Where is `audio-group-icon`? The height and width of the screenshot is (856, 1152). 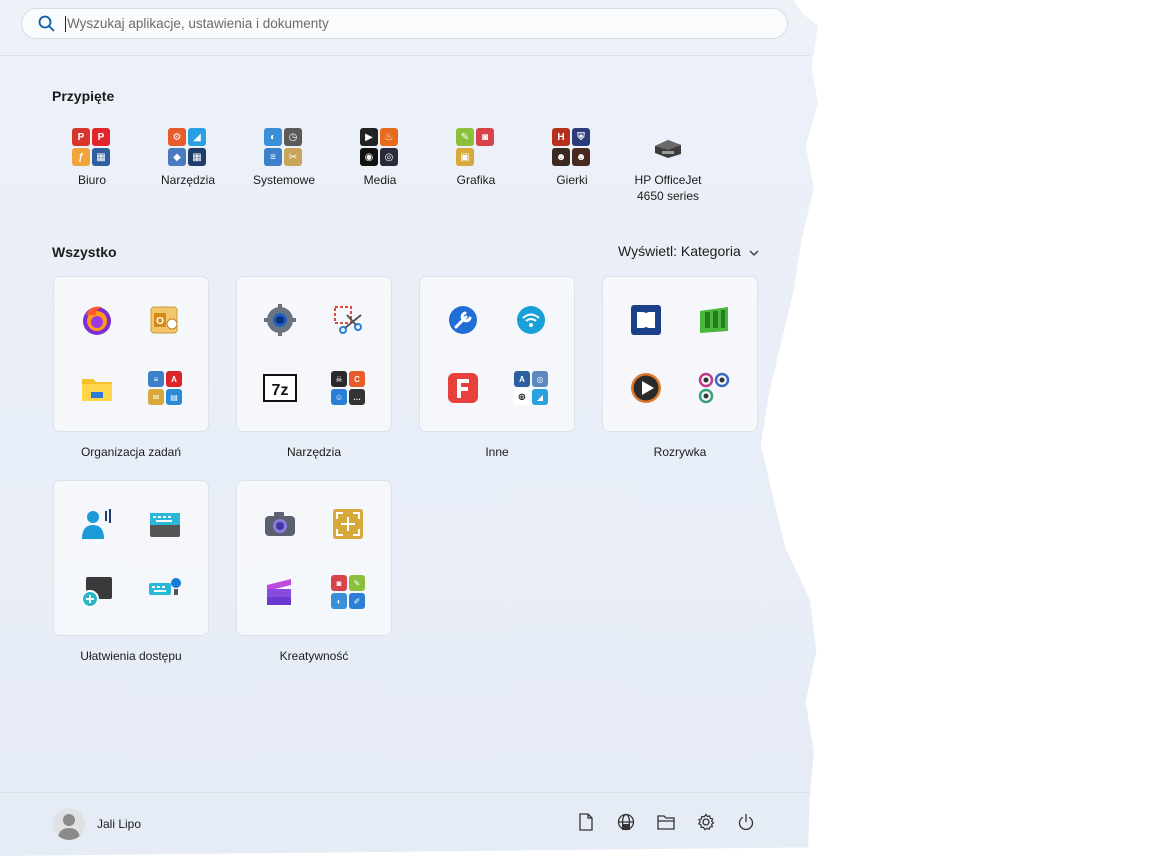
audio-group-icon is located at coordinates (714, 388).